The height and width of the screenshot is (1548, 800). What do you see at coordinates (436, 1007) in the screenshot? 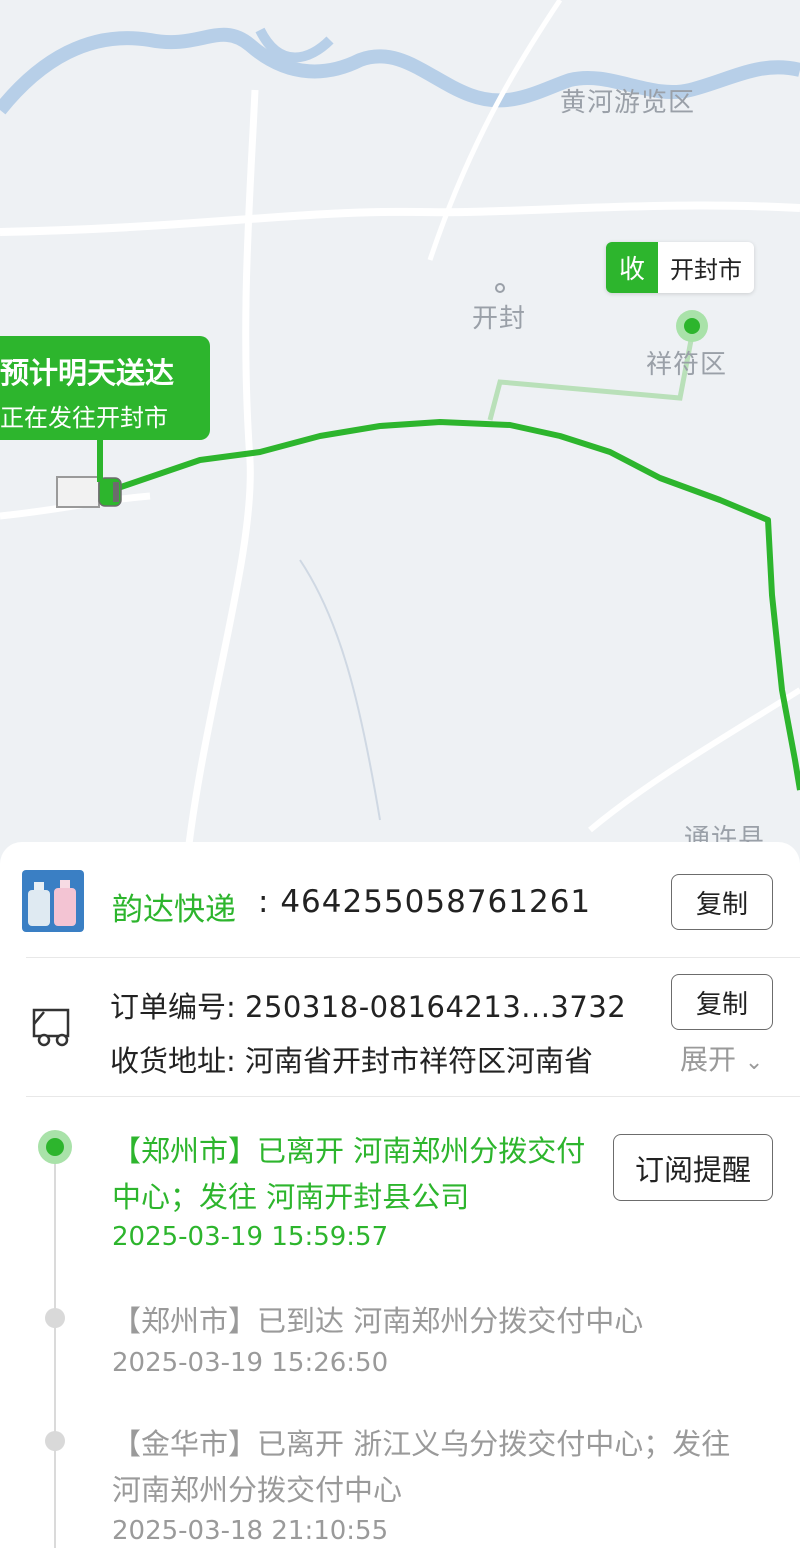
I see `order-number-value: 250318-08164213...3732` at bounding box center [436, 1007].